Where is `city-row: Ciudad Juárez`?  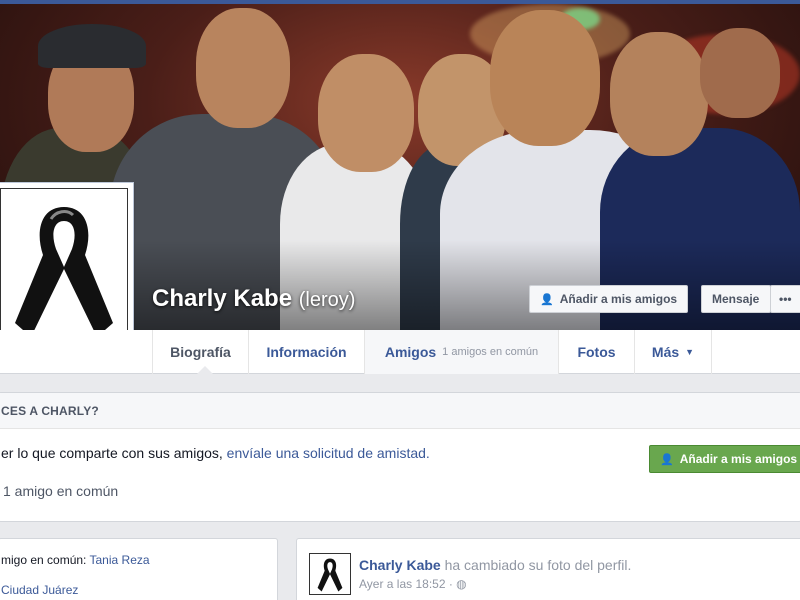 city-row: Ciudad Juárez is located at coordinates (39, 590).